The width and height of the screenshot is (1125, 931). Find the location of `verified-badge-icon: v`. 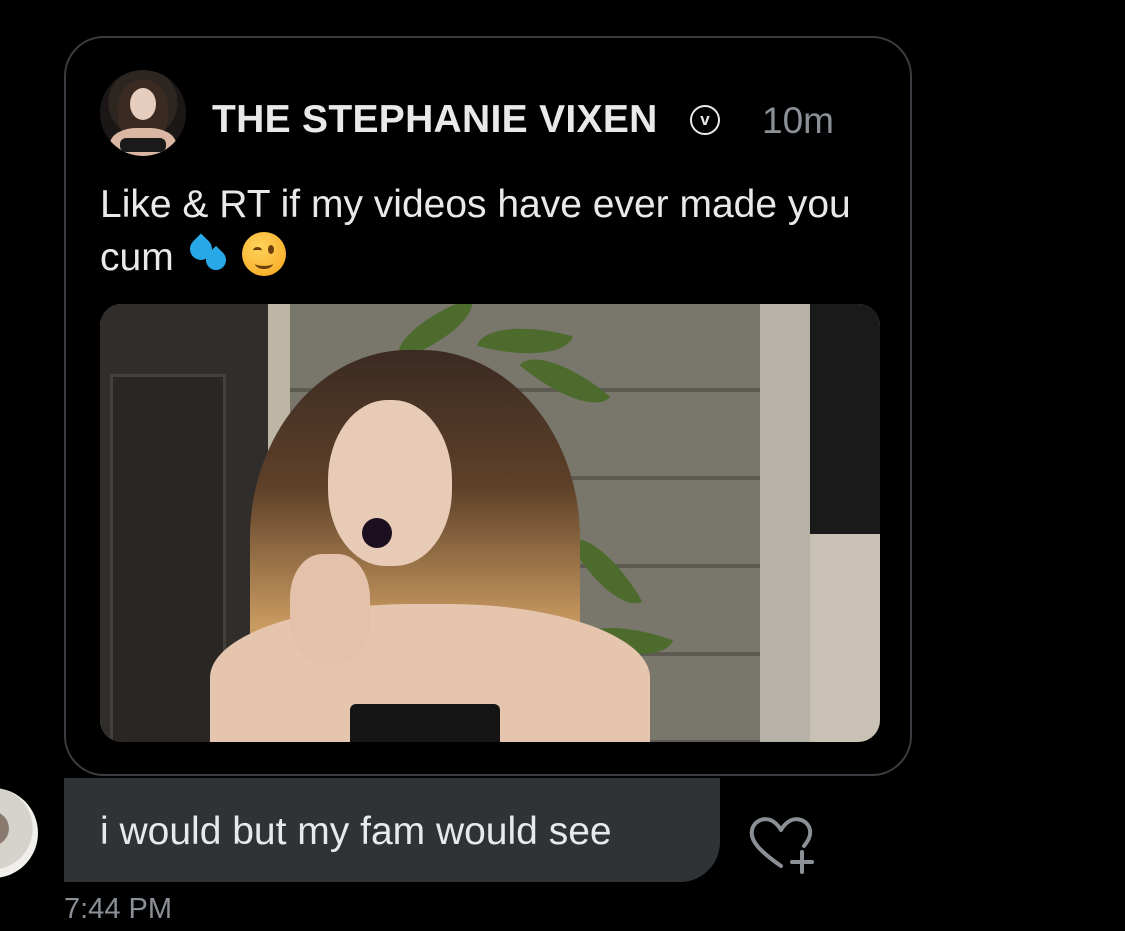

verified-badge-icon: v is located at coordinates (705, 120).